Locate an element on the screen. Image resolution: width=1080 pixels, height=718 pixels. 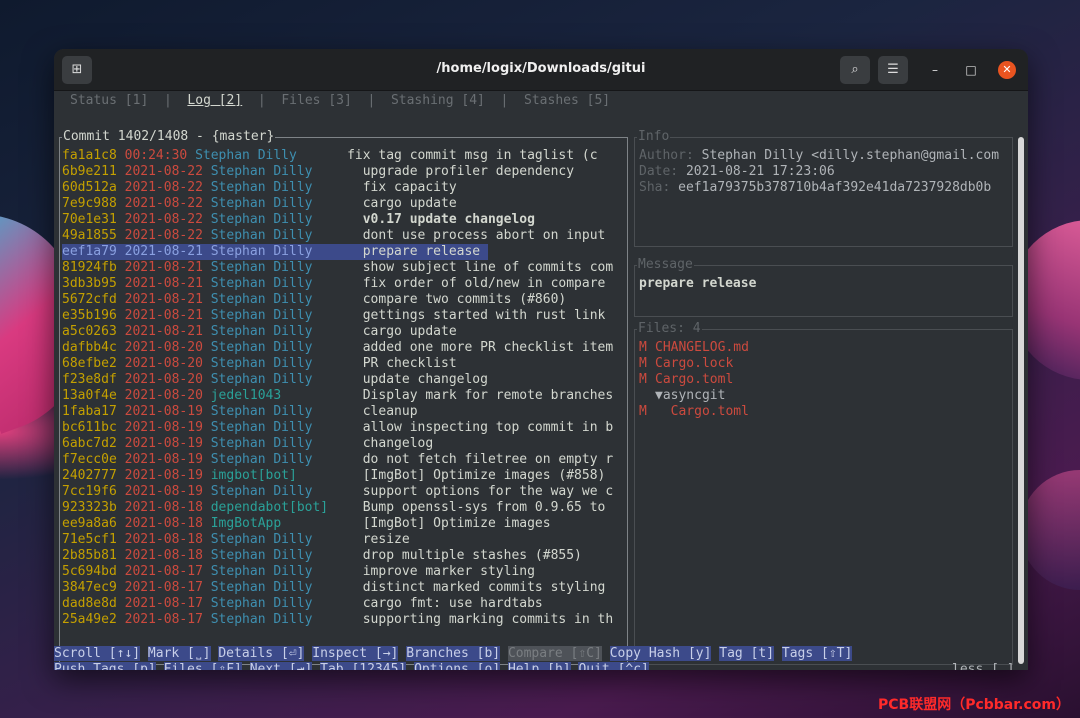
file-status: M is located at coordinates (643, 347).